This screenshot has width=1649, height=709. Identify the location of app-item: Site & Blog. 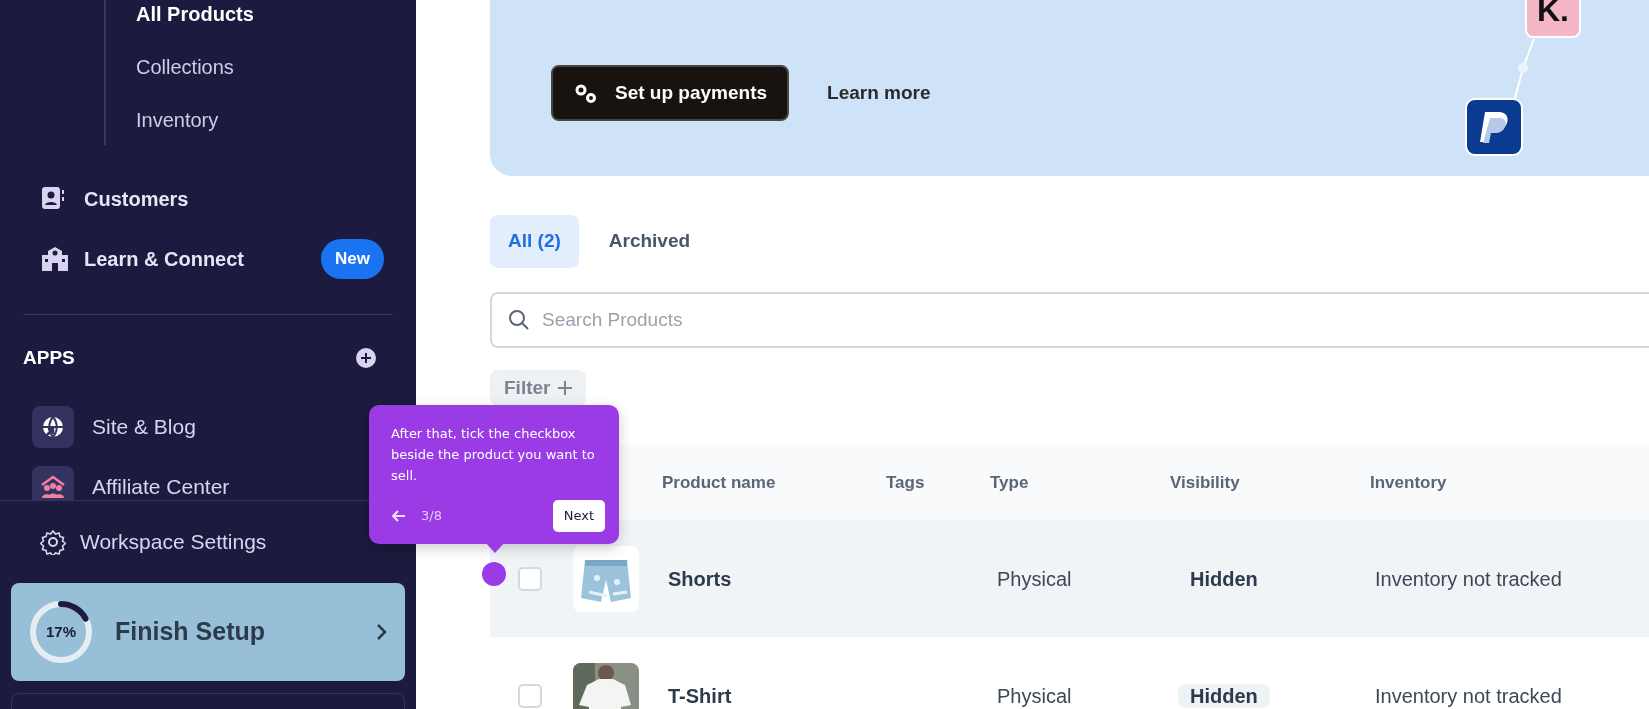
(101, 427).